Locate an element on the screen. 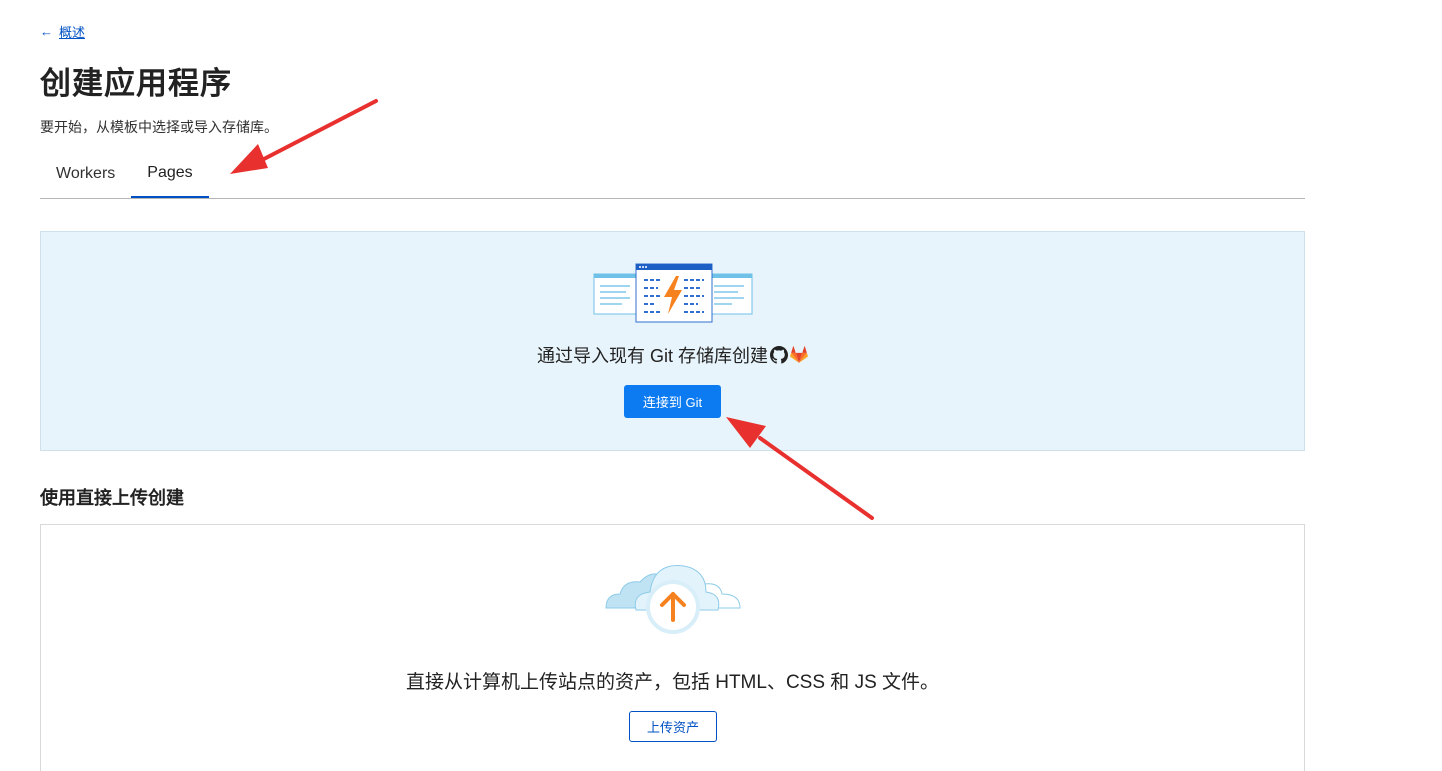  page-subtitle: 要开始，从模板中选择或导入存储库。 is located at coordinates (159, 127).